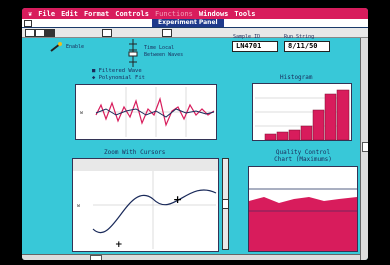 The height and width of the screenshot is (265, 390). What do you see at coordinates (133, 53) in the screenshot?
I see `time-slider` at bounding box center [133, 53].